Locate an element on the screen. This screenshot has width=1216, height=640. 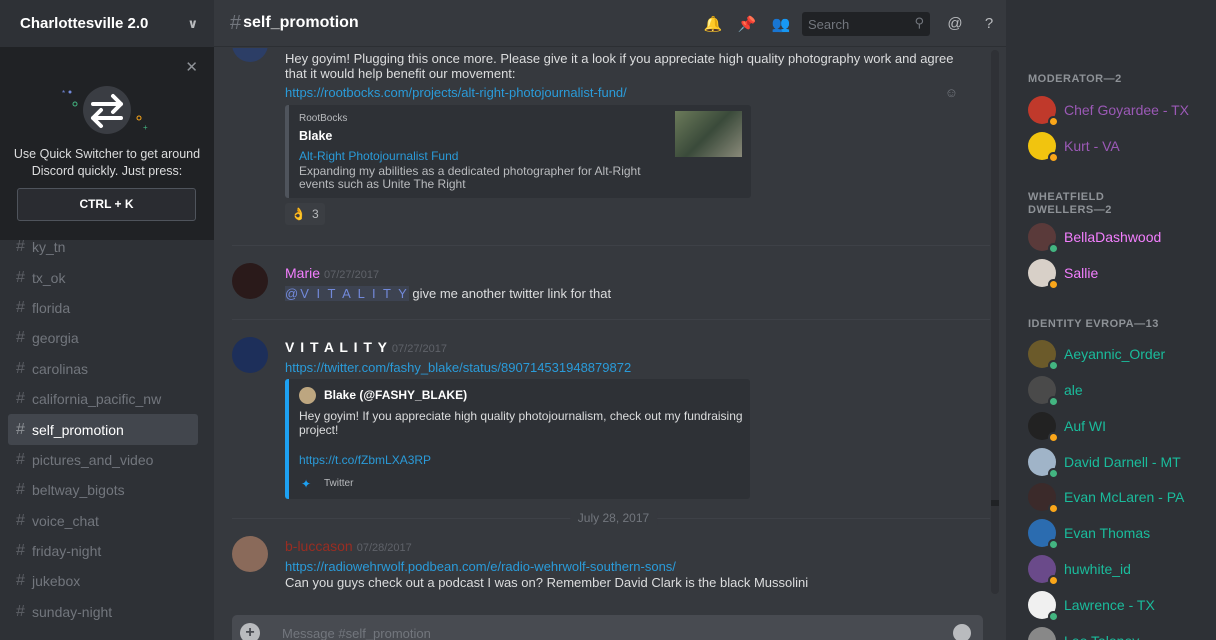
message-scrollbar is located at coordinates (995, 322).